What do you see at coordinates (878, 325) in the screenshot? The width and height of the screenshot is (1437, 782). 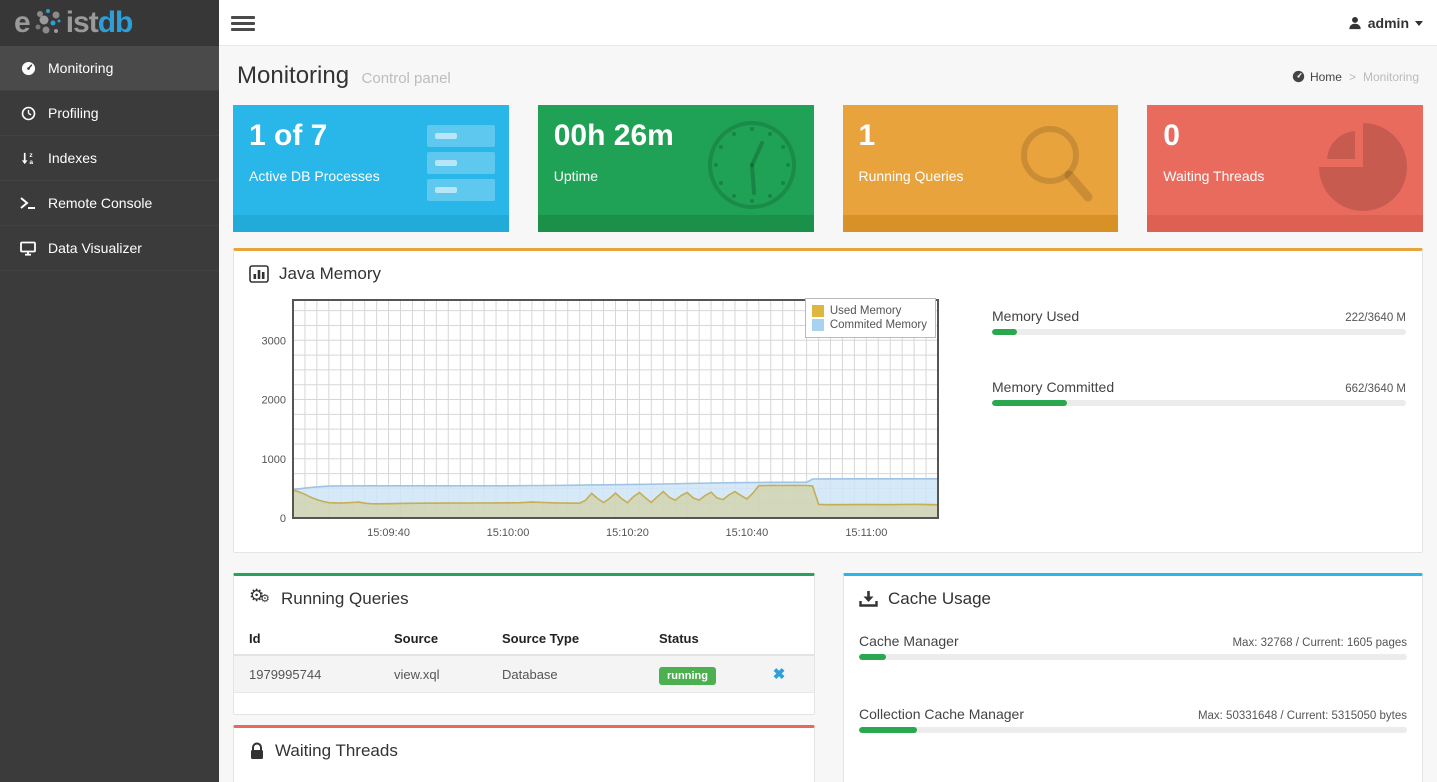 I see `legend-label: Commited Memory` at bounding box center [878, 325].